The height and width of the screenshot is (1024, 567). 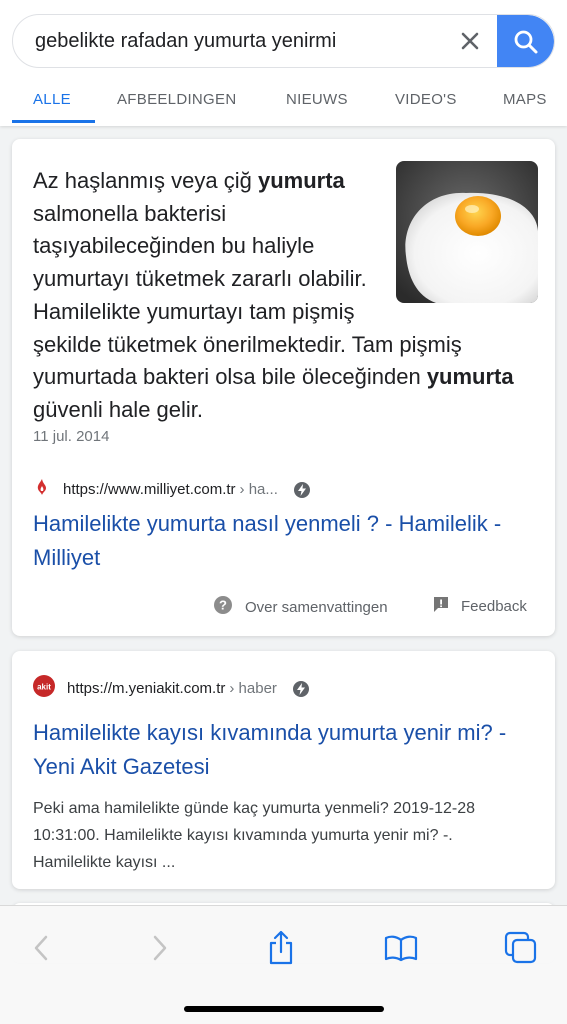 I want to click on active-tab-indicator, so click(x=53, y=121).